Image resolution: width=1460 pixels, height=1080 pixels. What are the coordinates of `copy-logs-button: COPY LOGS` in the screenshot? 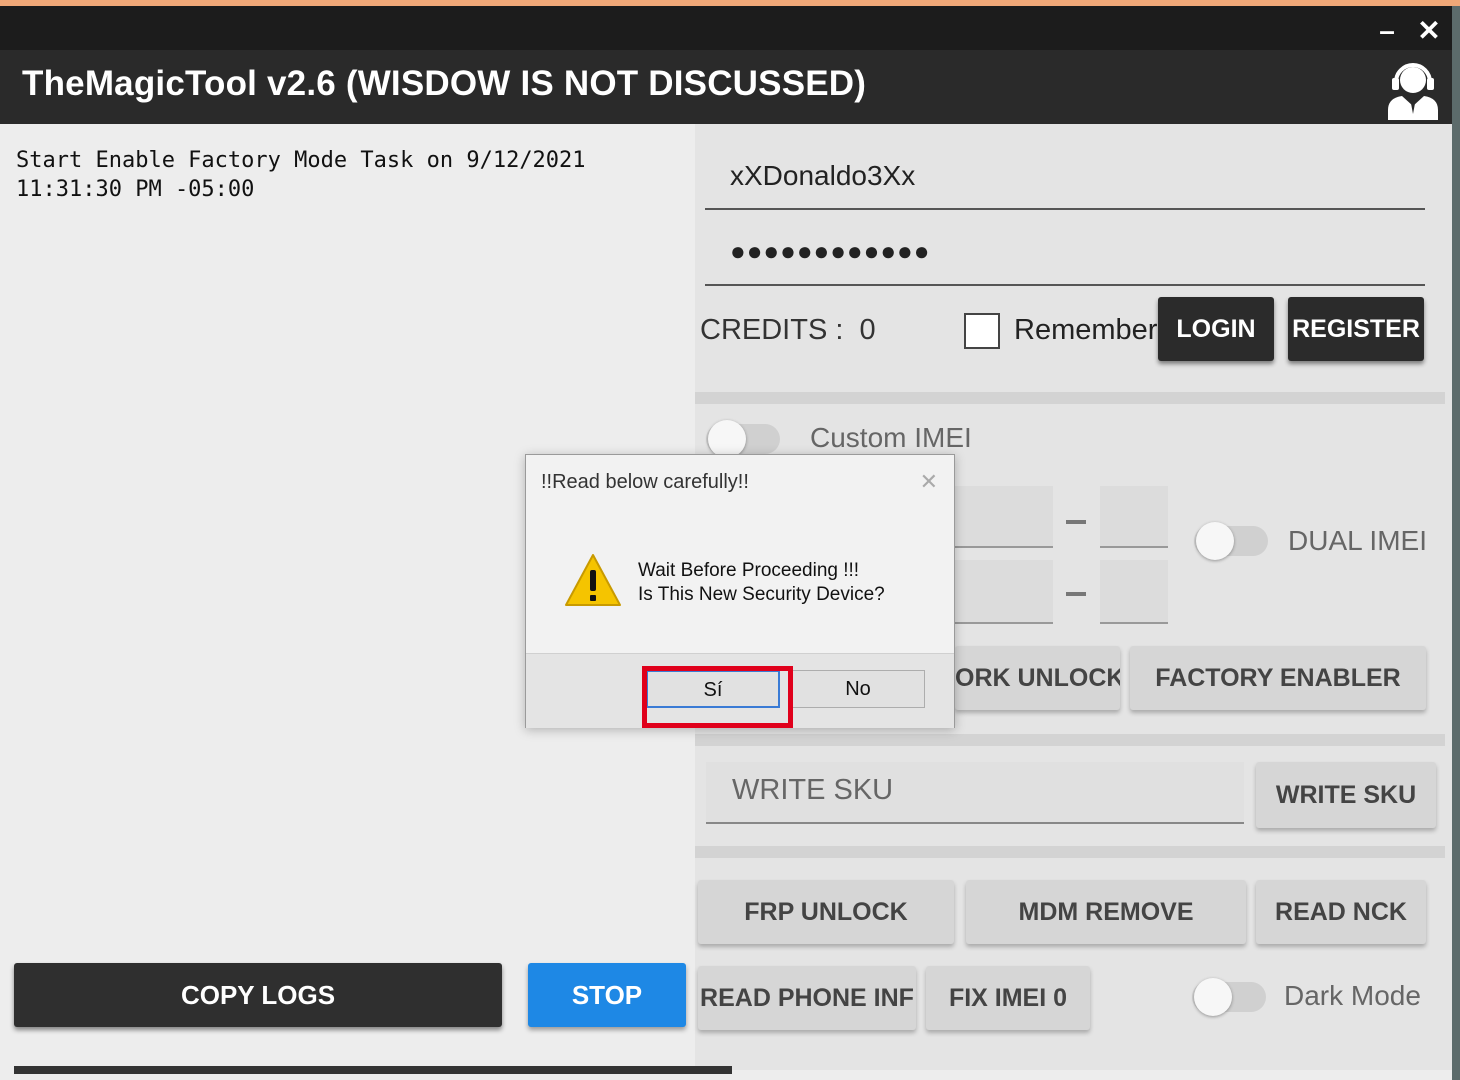 It's located at (258, 995).